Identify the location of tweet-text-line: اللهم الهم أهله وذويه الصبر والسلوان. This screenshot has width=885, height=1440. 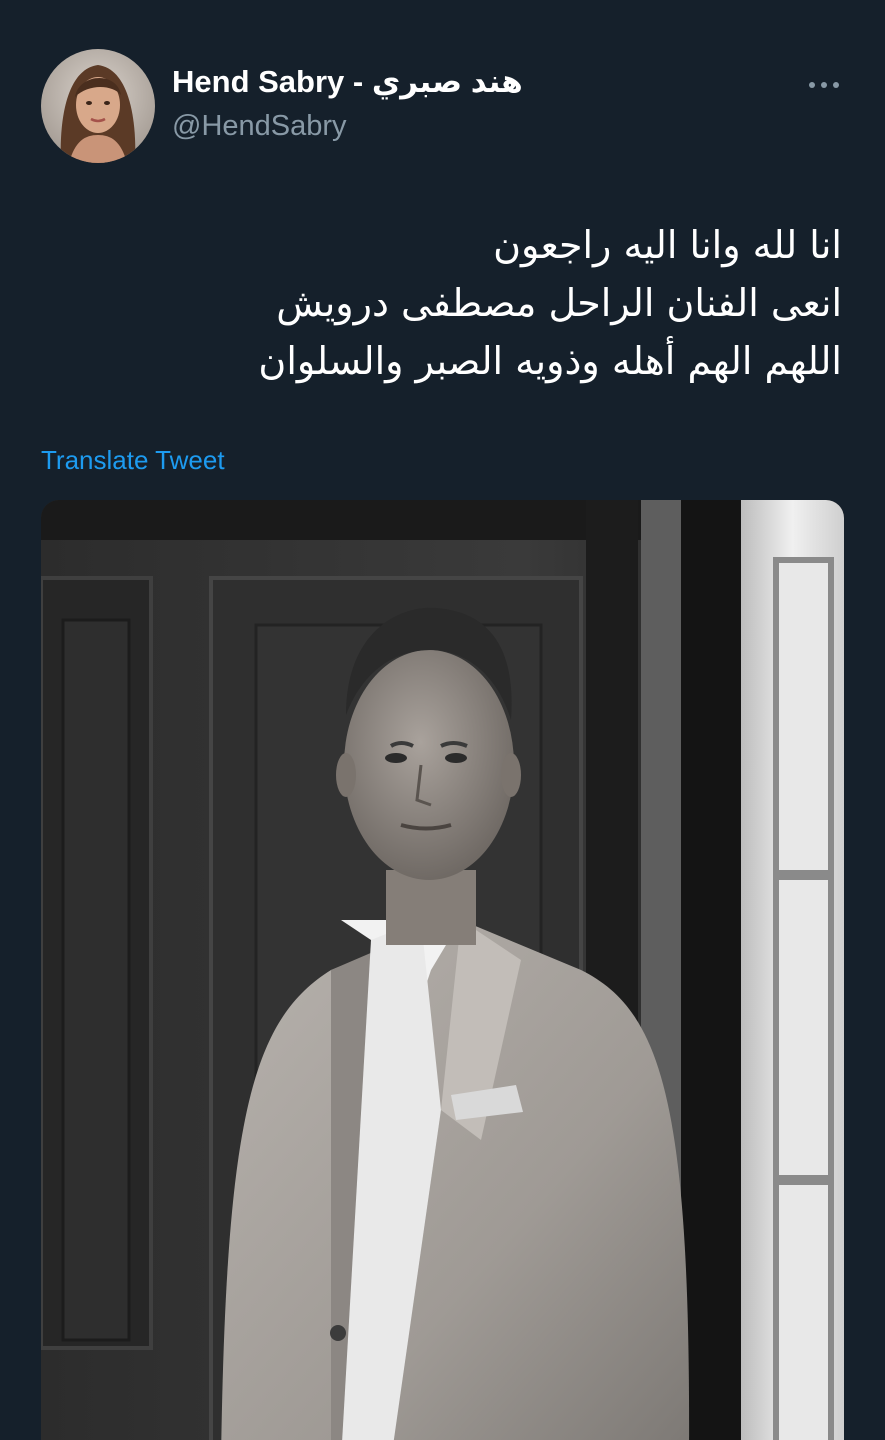
(550, 361).